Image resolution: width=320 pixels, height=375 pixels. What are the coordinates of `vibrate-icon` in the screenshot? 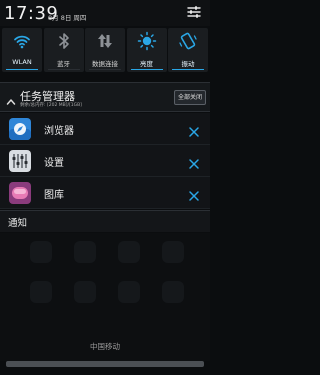 It's located at (188, 41).